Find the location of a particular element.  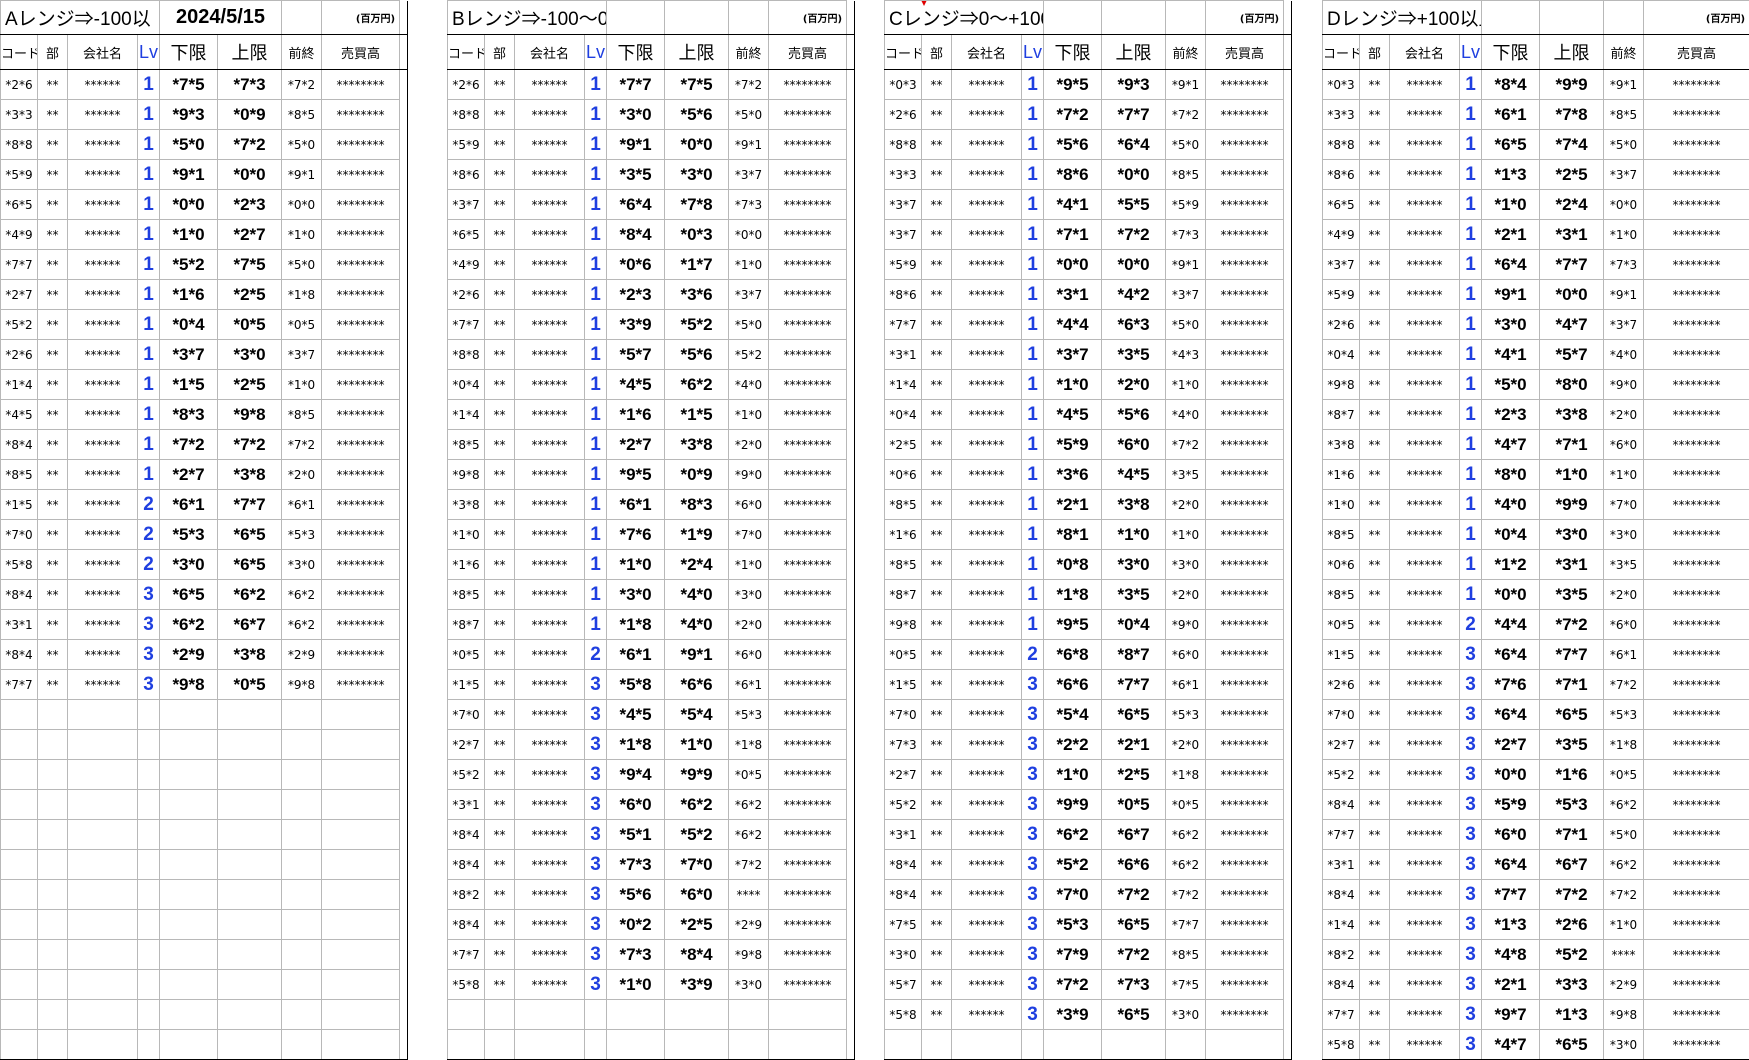

cell-prev-close: *3*0 is located at coordinates (1186, 565).